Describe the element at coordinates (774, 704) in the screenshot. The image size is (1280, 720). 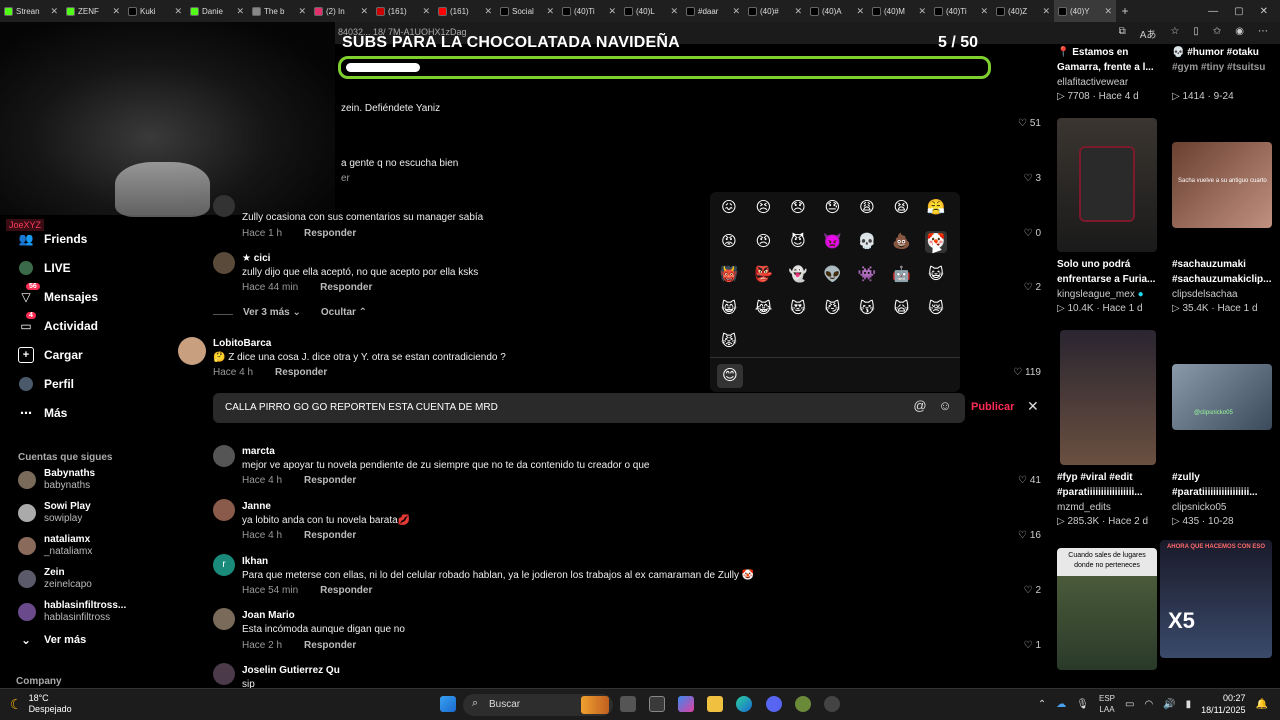
I see `discord-icon` at that location.